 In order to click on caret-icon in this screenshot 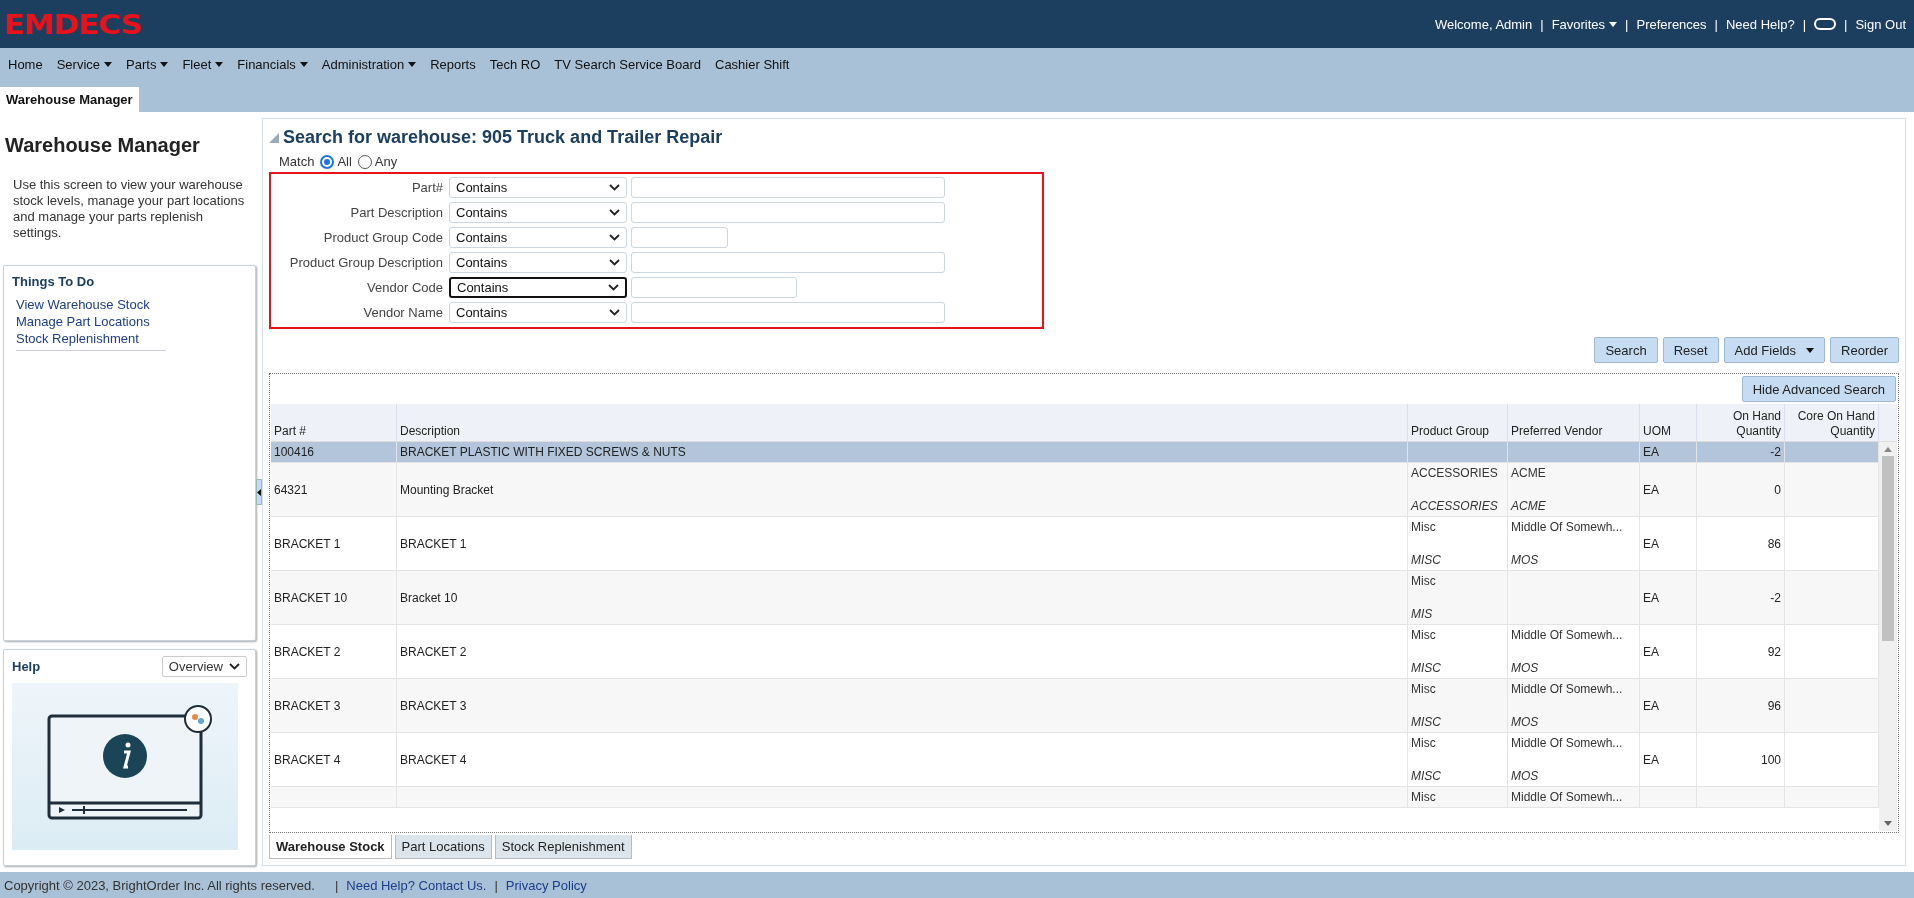, I will do `click(1613, 24)`.